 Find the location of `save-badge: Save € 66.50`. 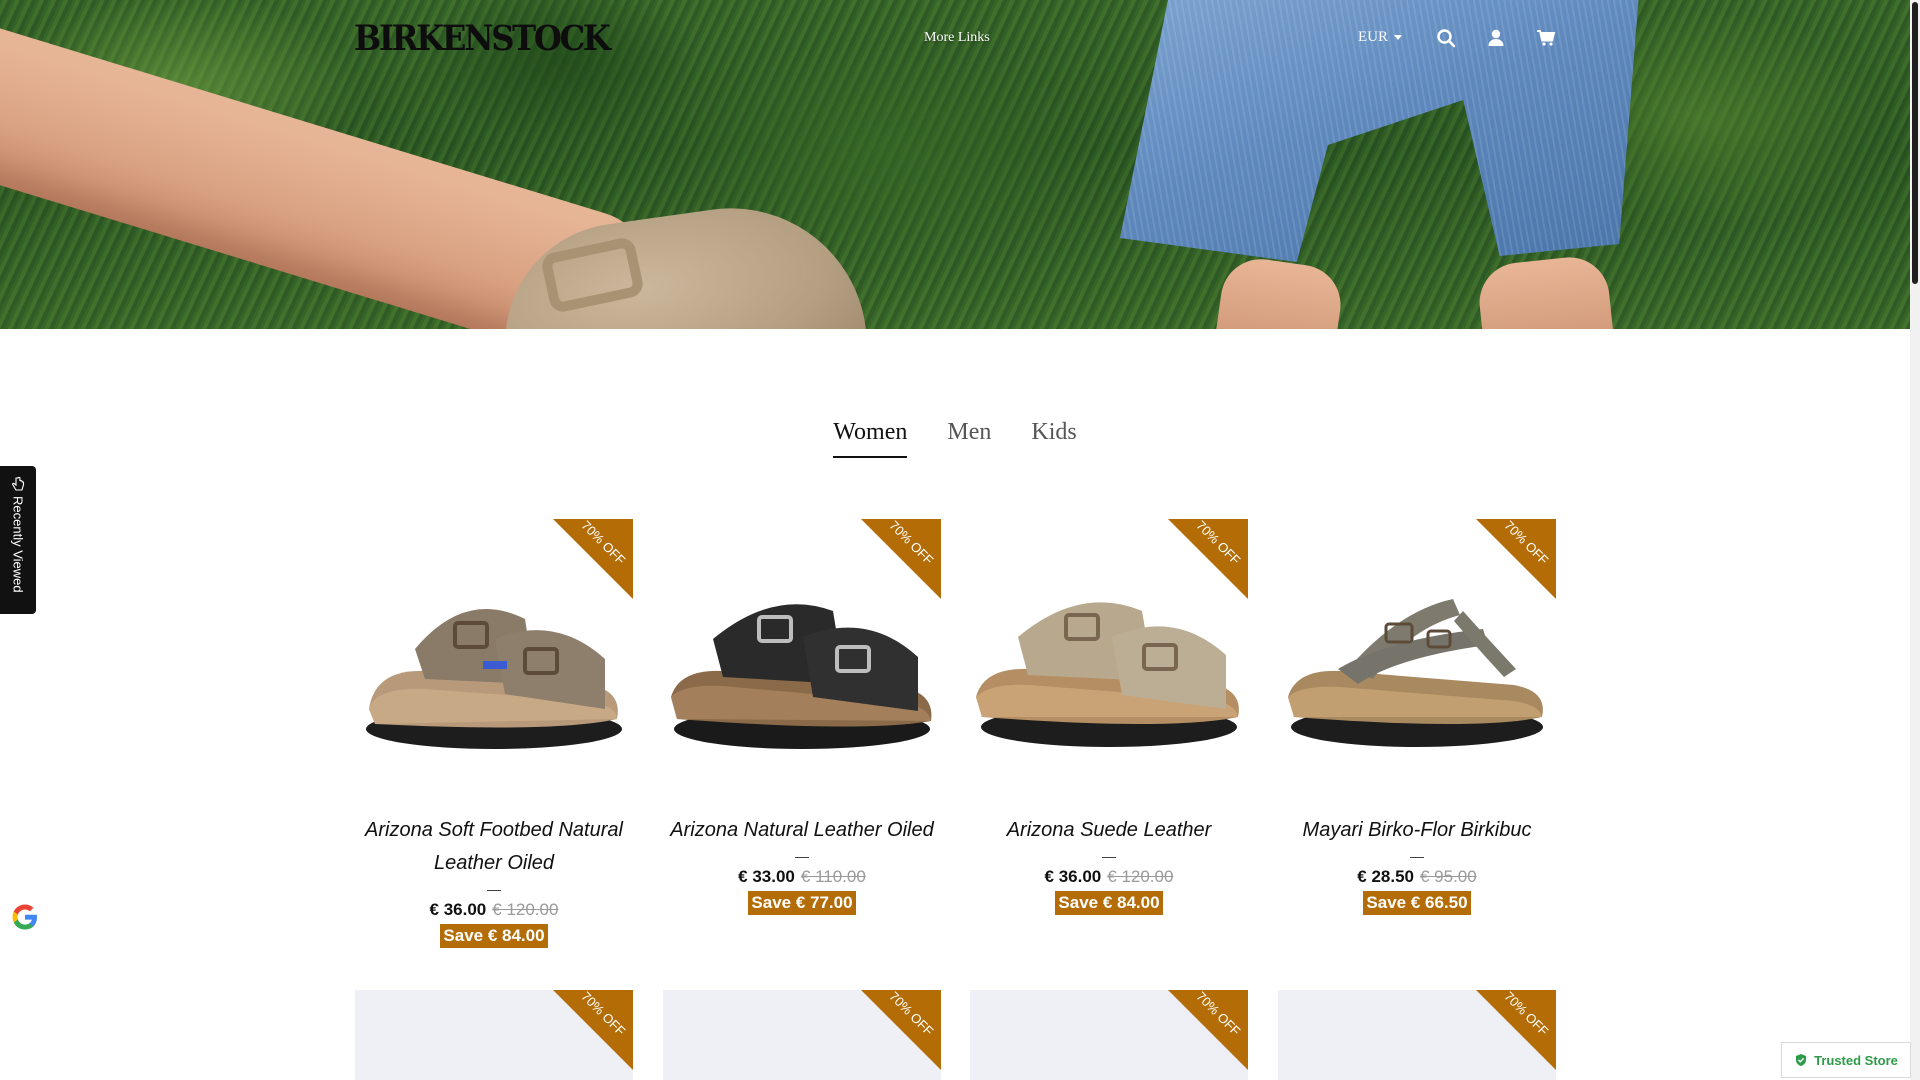

save-badge: Save € 66.50 is located at coordinates (1417, 903).